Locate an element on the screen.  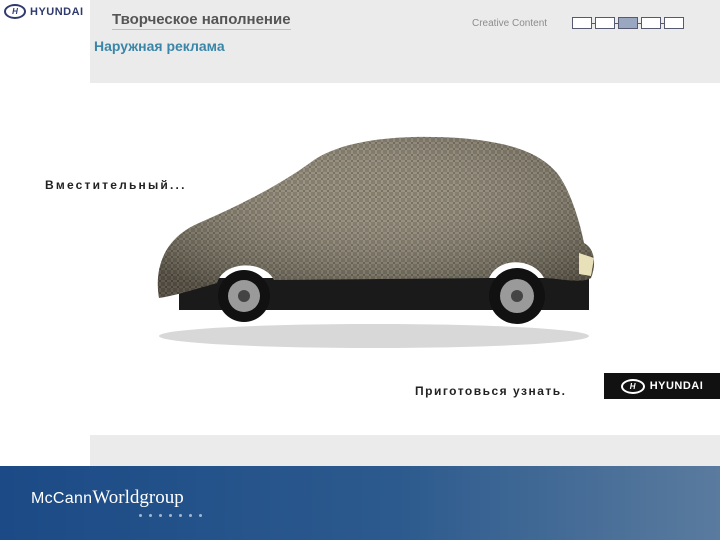
section-label: Creative Content is located at coordinates (510, 23).